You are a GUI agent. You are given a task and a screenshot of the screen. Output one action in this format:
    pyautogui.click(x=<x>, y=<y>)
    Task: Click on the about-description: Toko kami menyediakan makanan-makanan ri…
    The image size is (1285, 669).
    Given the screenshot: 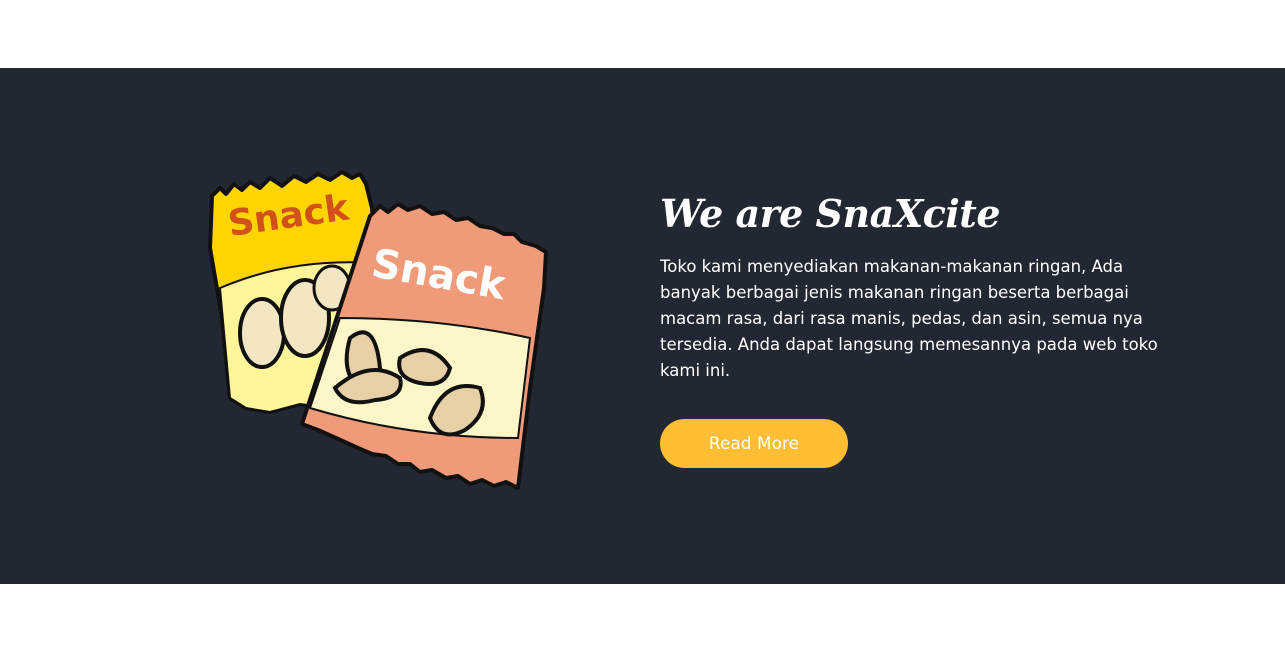 What is the action you would take?
    pyautogui.click(x=909, y=318)
    